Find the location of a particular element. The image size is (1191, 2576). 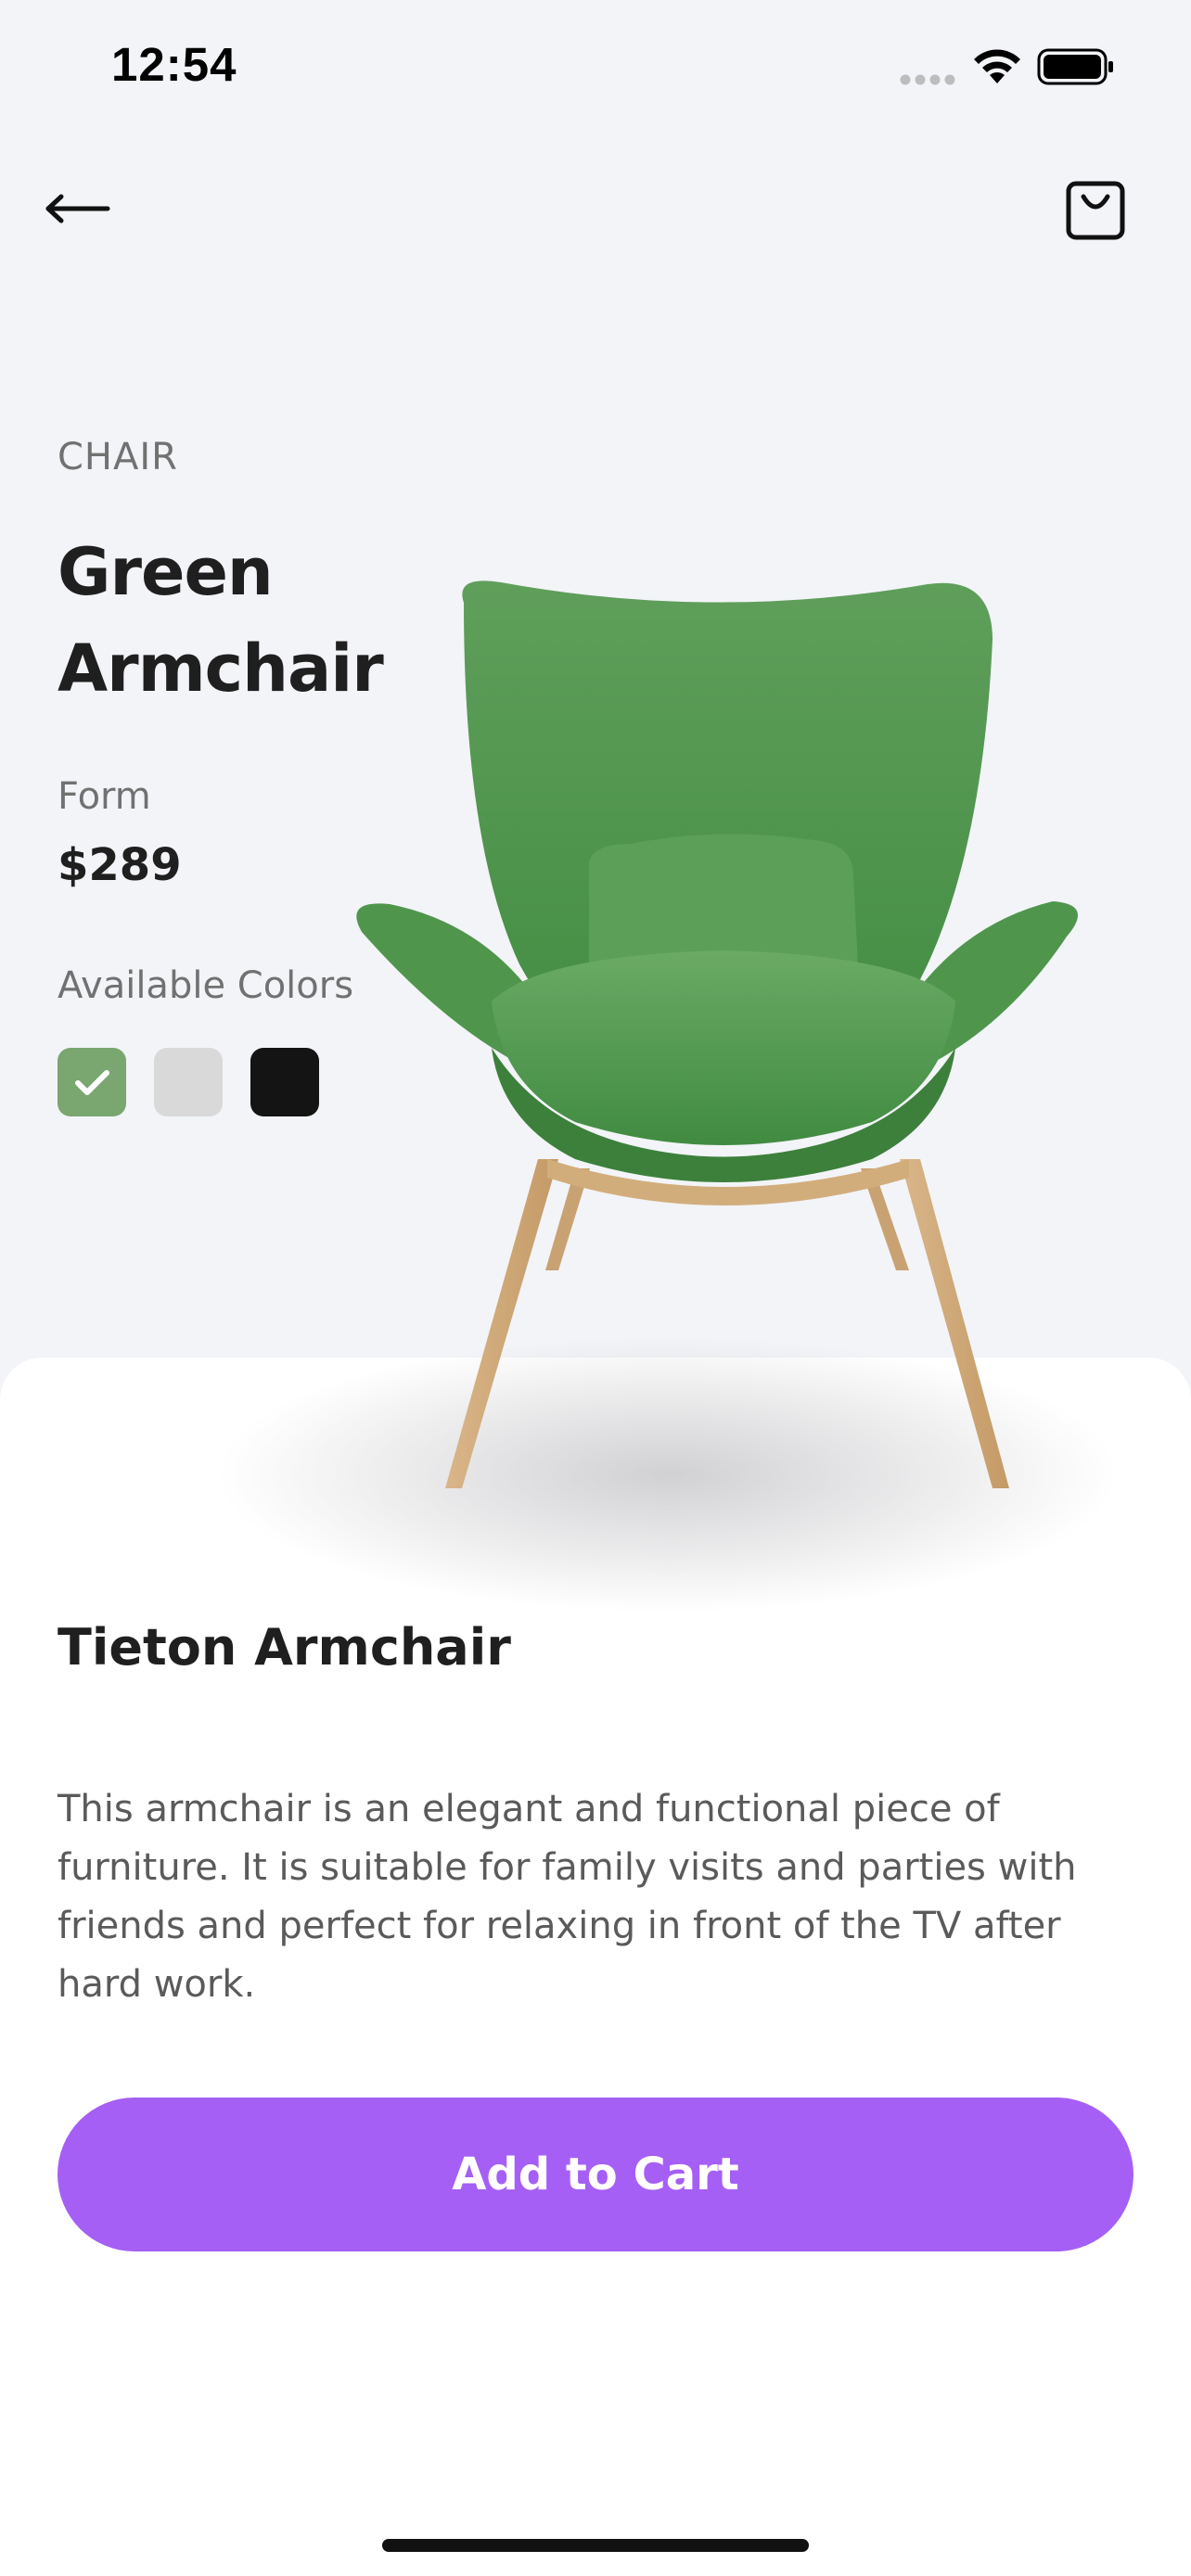

back-button is located at coordinates (82, 208).